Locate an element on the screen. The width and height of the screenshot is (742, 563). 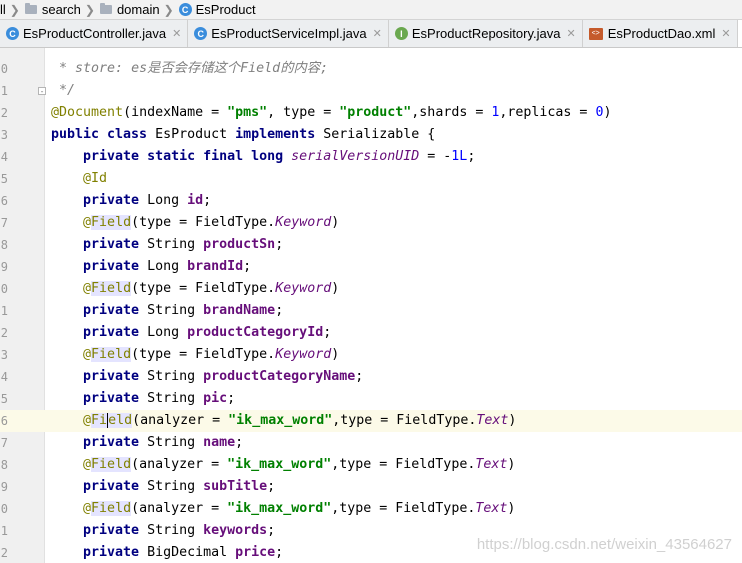
code-text: @Field(type = FieldType.Keyword) is located at coordinates (195, 223).